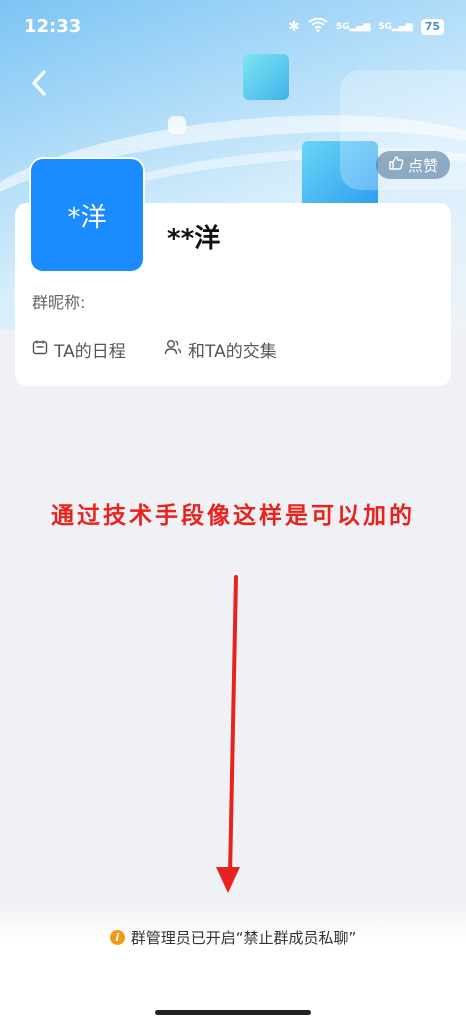  I want to click on wifi-icon, so click(318, 26).